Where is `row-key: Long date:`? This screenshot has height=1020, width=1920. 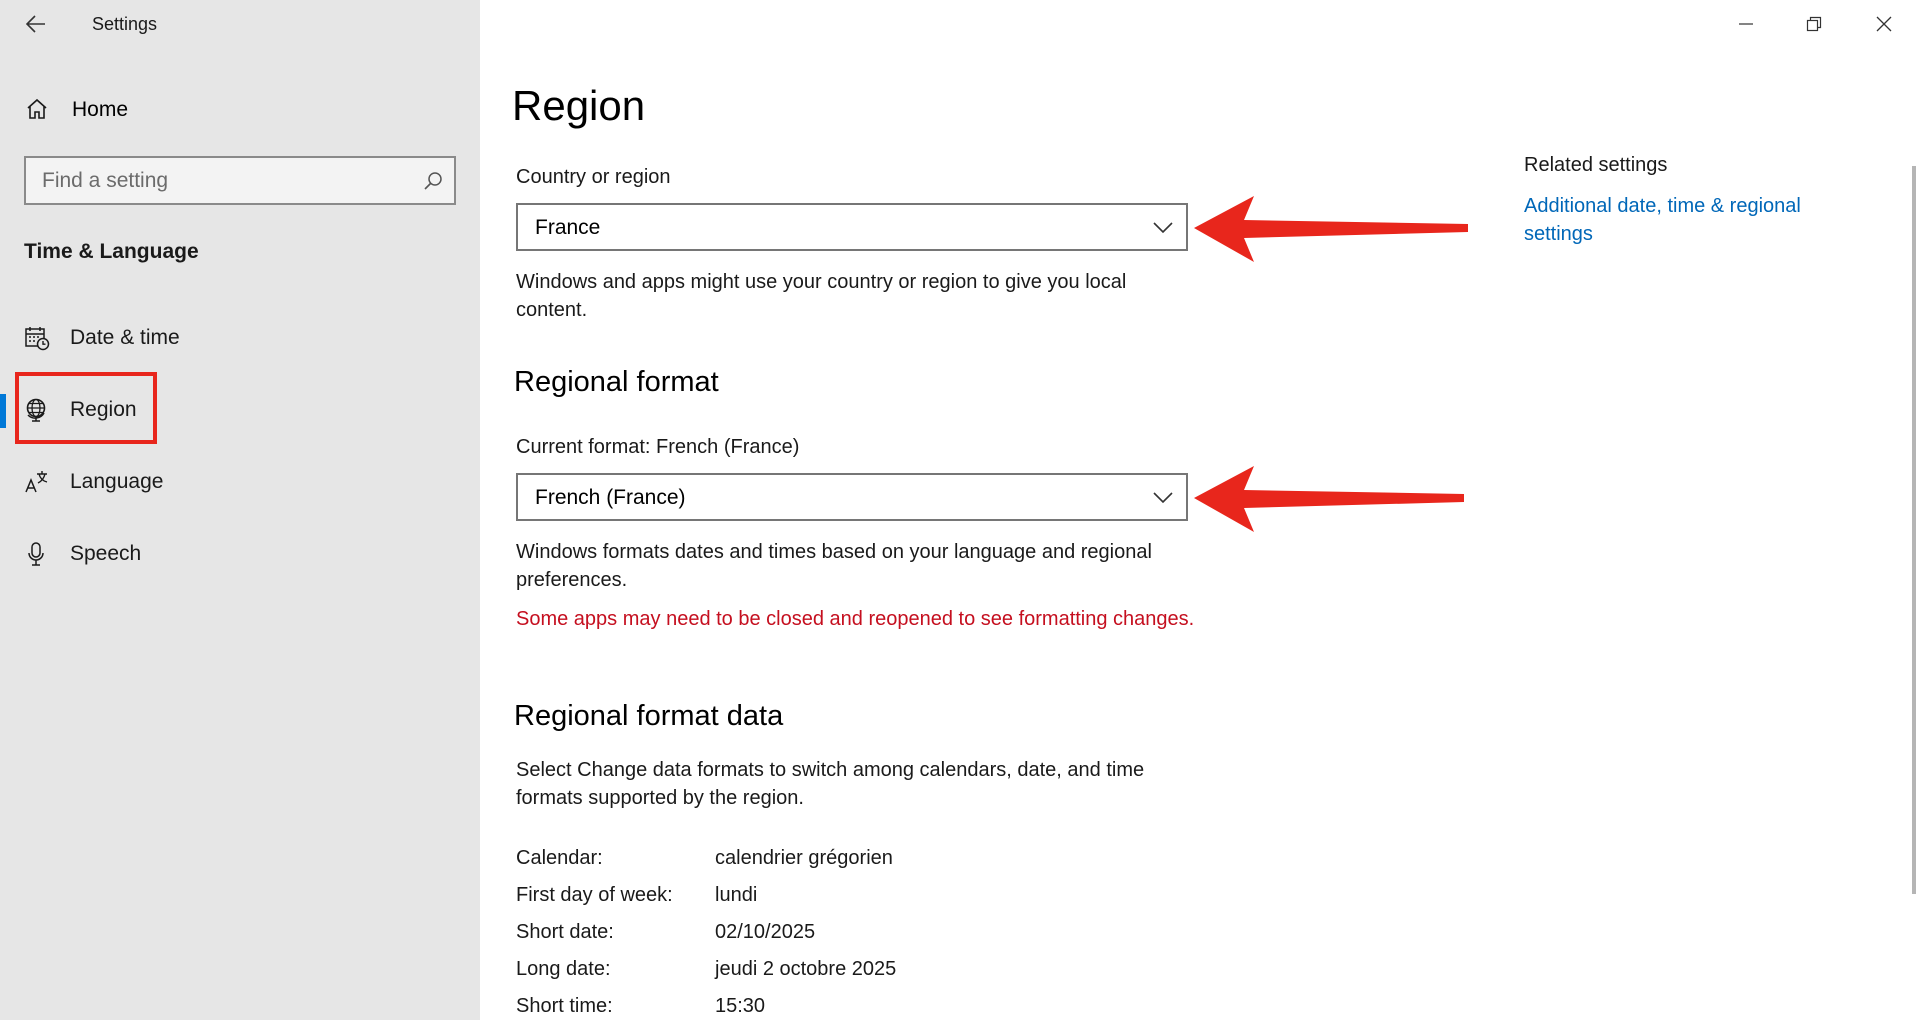 row-key: Long date: is located at coordinates (563, 969).